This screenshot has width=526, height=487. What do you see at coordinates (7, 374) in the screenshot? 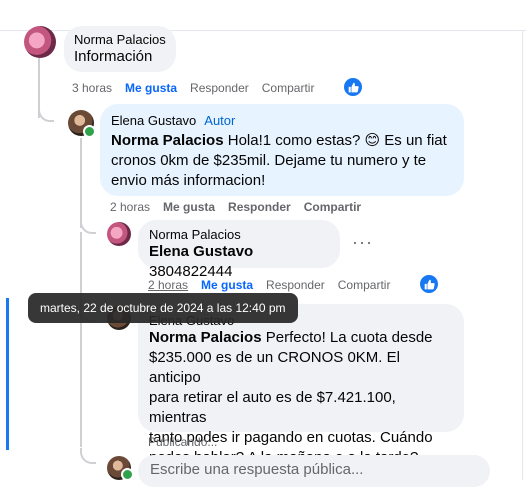
I see `focus-indicator` at bounding box center [7, 374].